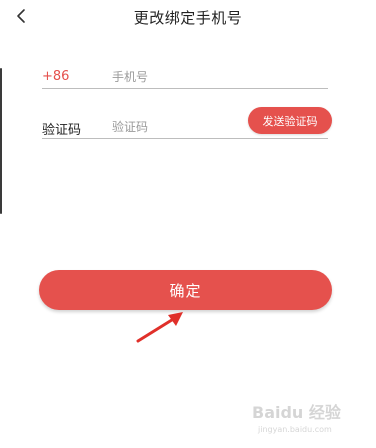  I want to click on phone-row: +86, so click(185, 77).